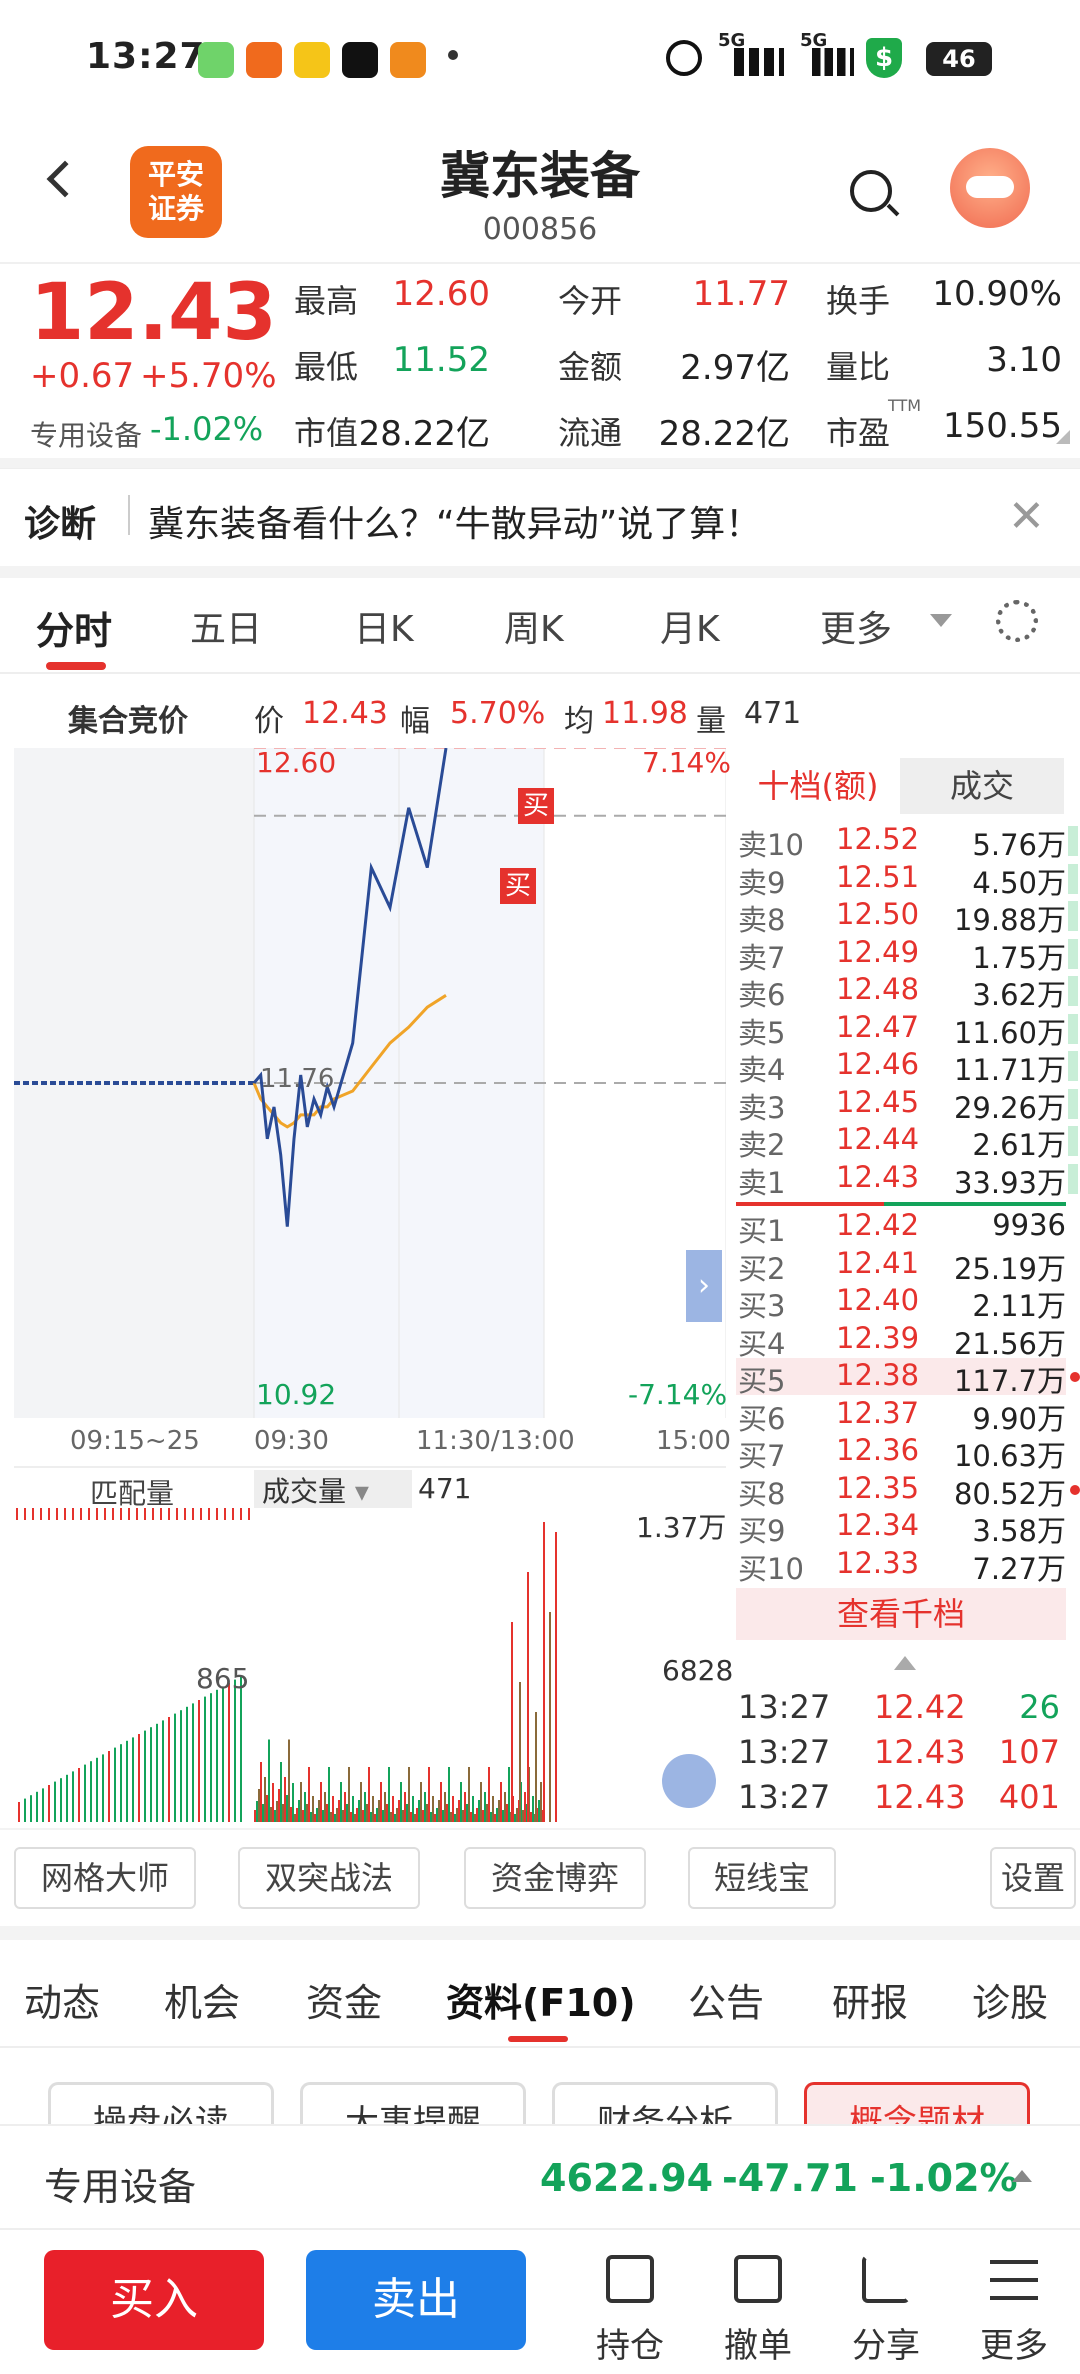  What do you see at coordinates (907, 1180) in the screenshot?
I see `orderbook-row-sell: 卖1 12.43 33.93万` at bounding box center [907, 1180].